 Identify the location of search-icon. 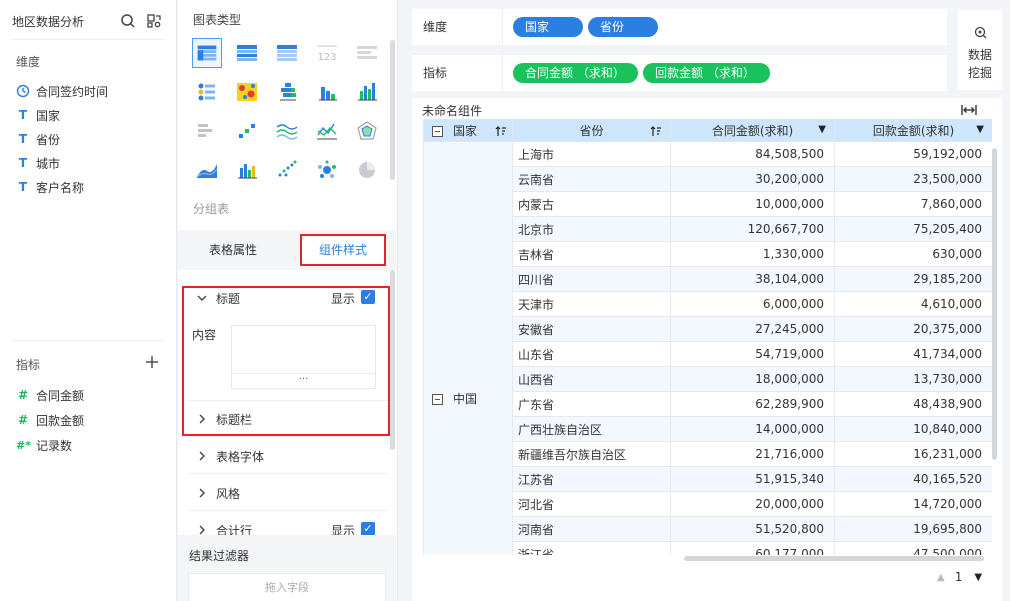
(128, 21).